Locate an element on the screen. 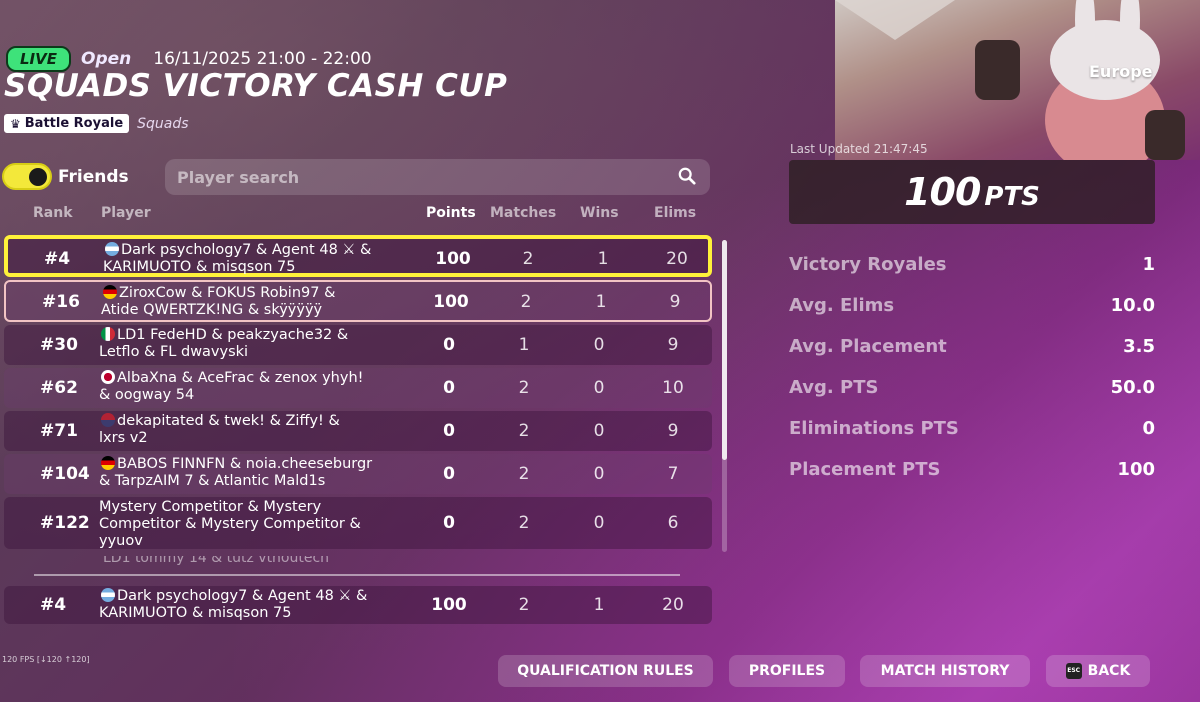 The width and height of the screenshot is (1200, 702). row-rank: #30 is located at coordinates (59, 345).